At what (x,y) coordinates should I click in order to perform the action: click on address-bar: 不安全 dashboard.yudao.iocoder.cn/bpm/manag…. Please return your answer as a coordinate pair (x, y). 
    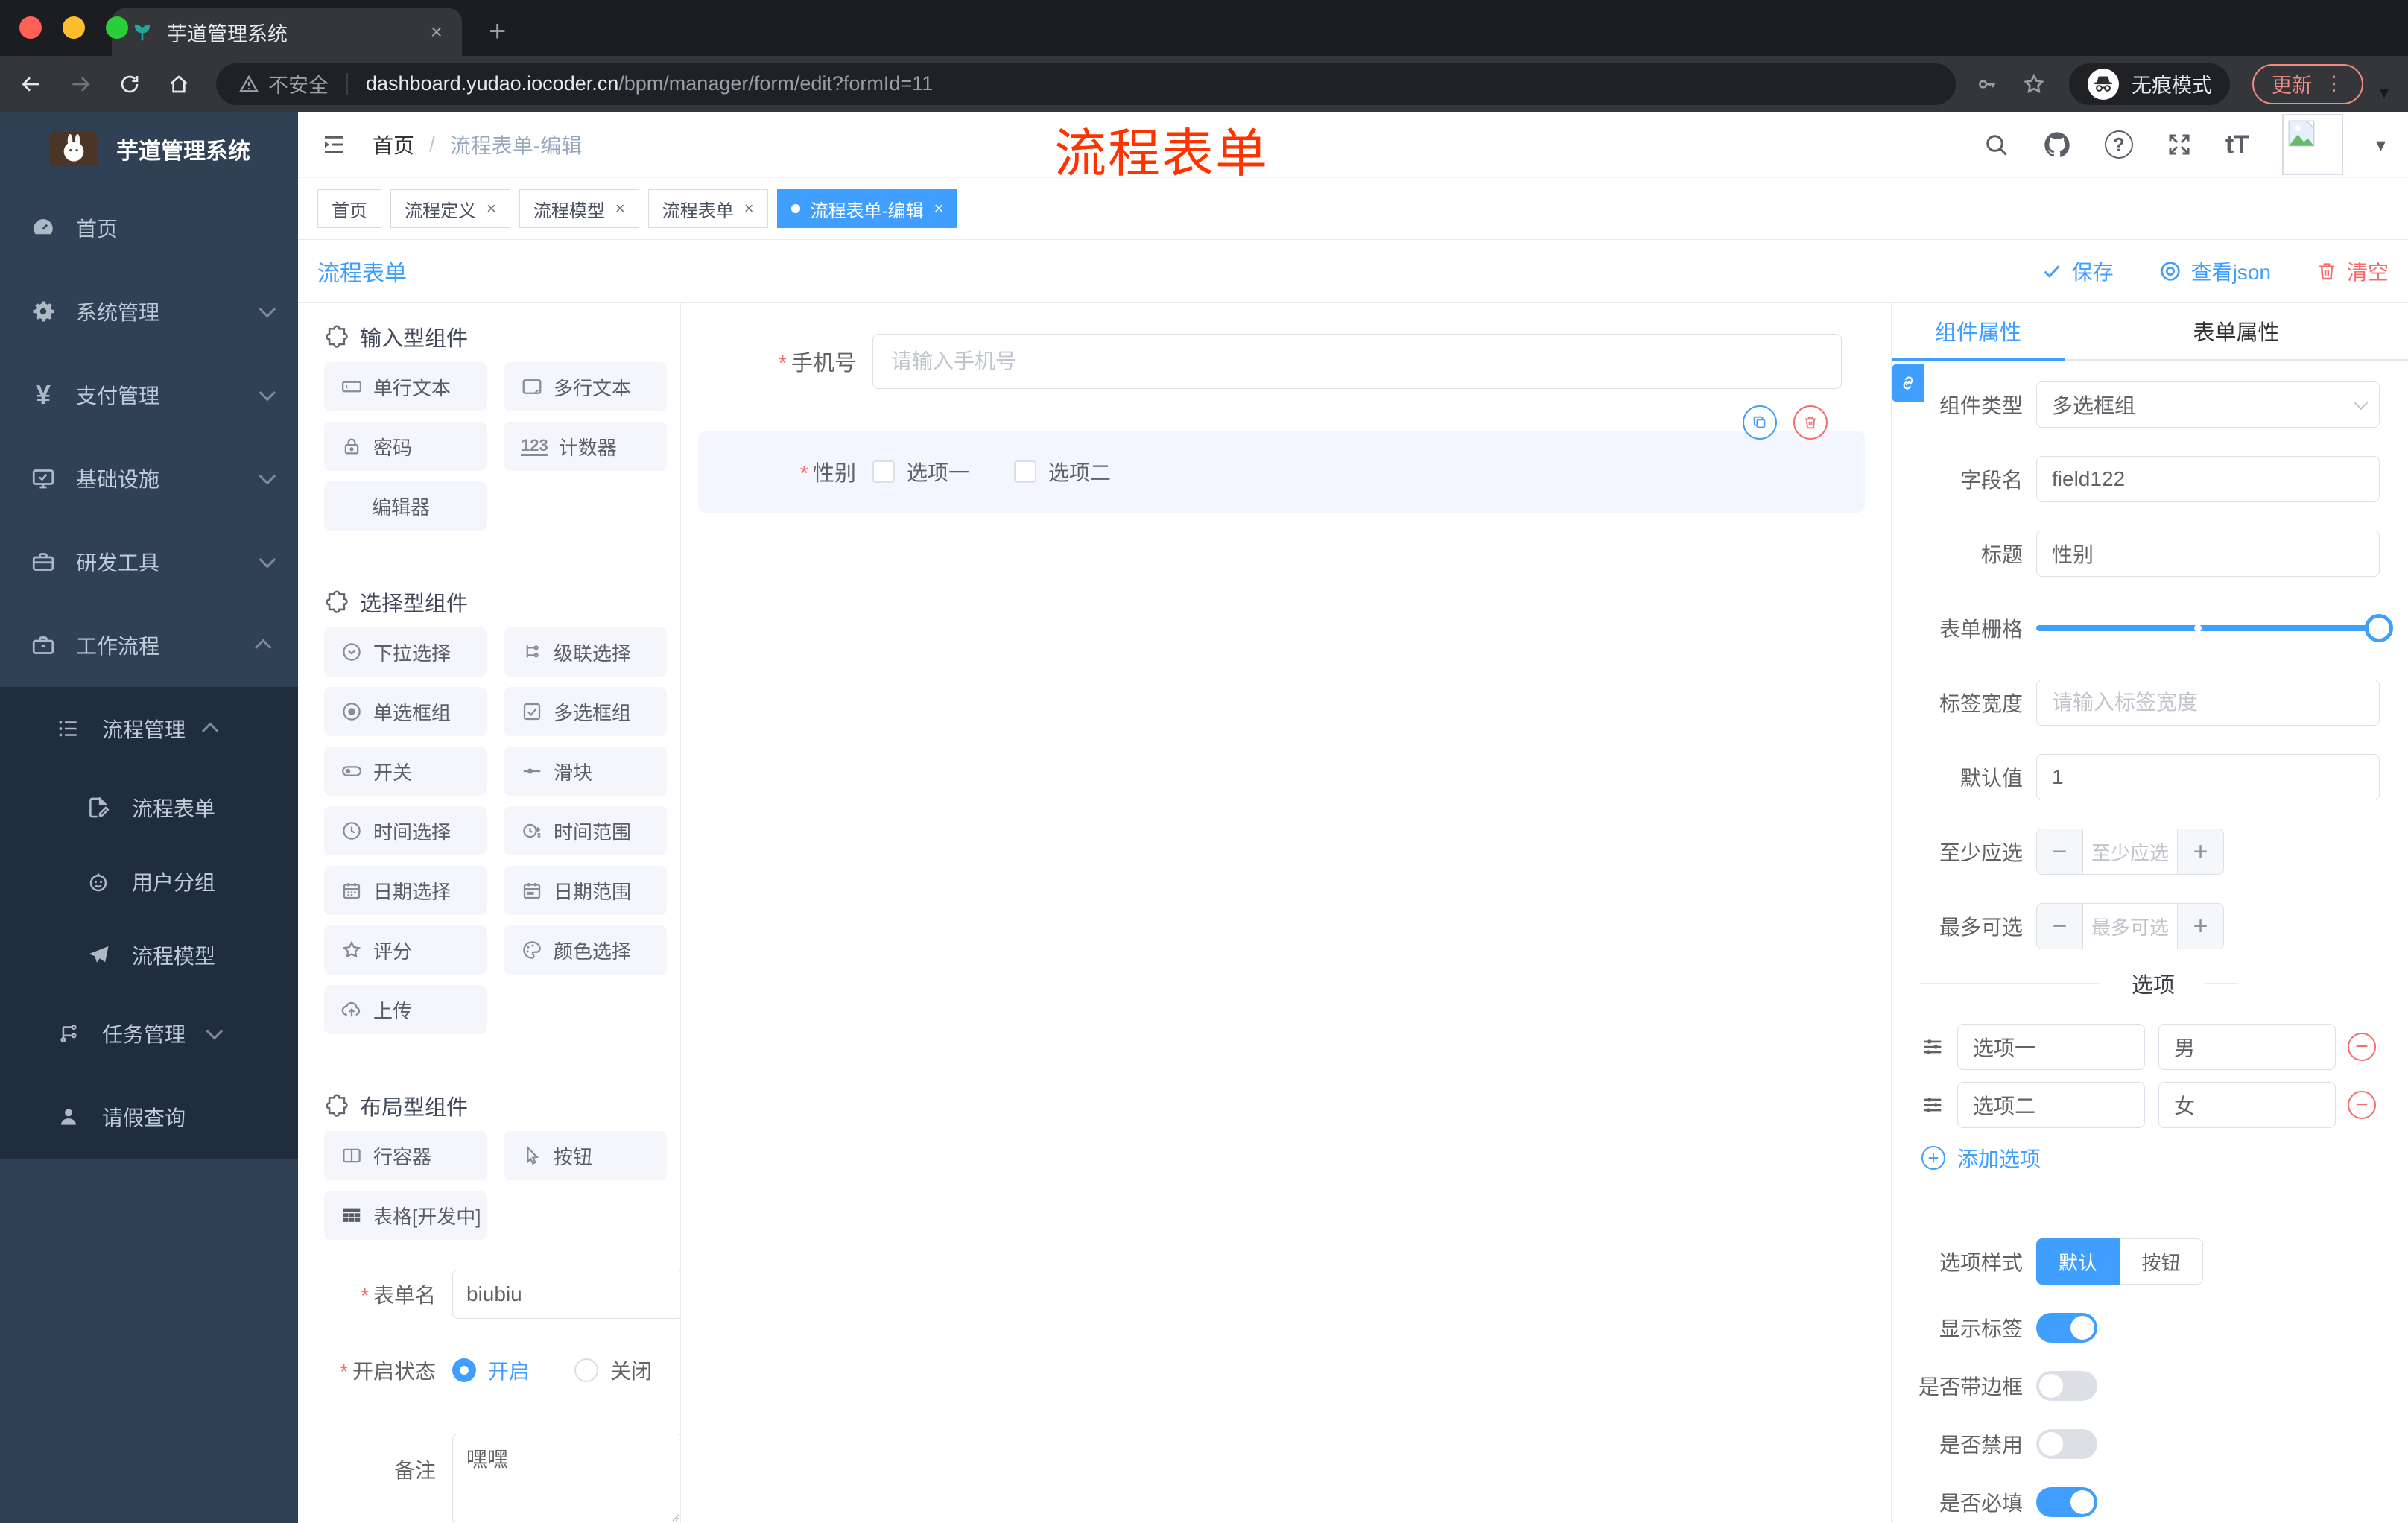
    Looking at the image, I should click on (1086, 84).